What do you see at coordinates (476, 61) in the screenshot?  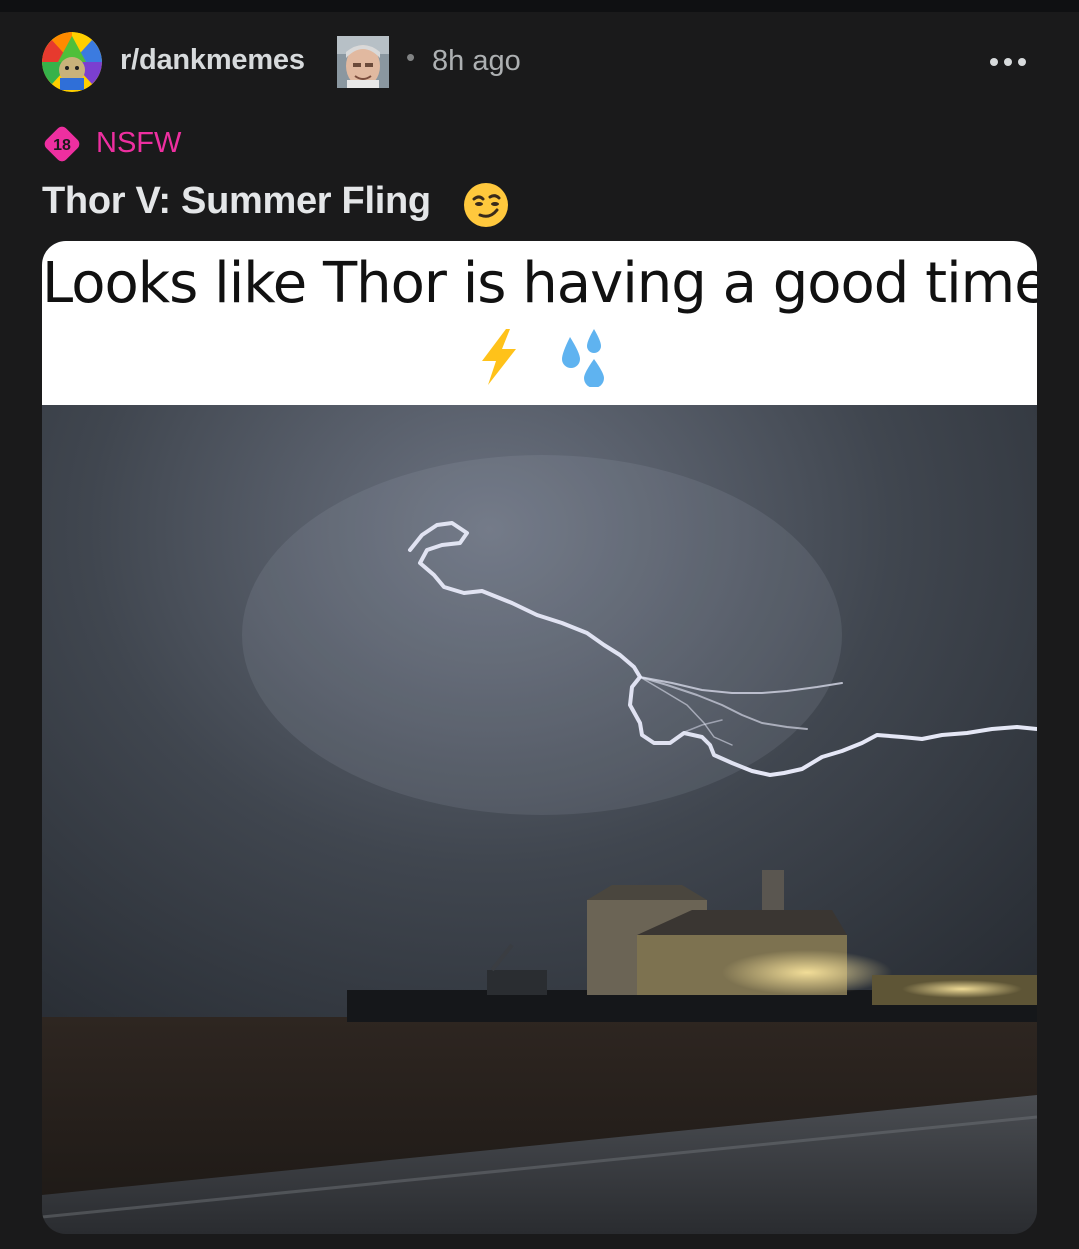 I see `post-timestamp: 8h ago` at bounding box center [476, 61].